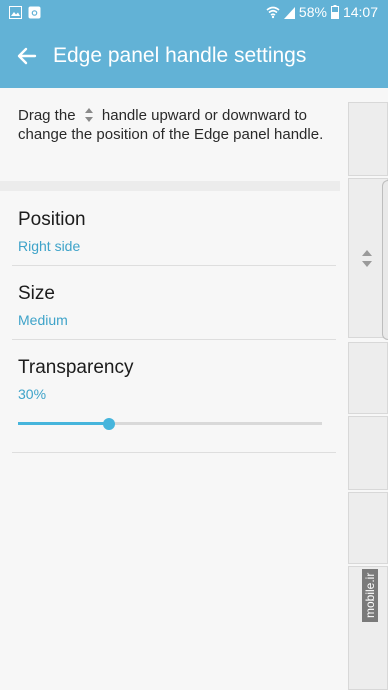 Image resolution: width=388 pixels, height=690 pixels. I want to click on edge-panel-handle, so click(385, 260).